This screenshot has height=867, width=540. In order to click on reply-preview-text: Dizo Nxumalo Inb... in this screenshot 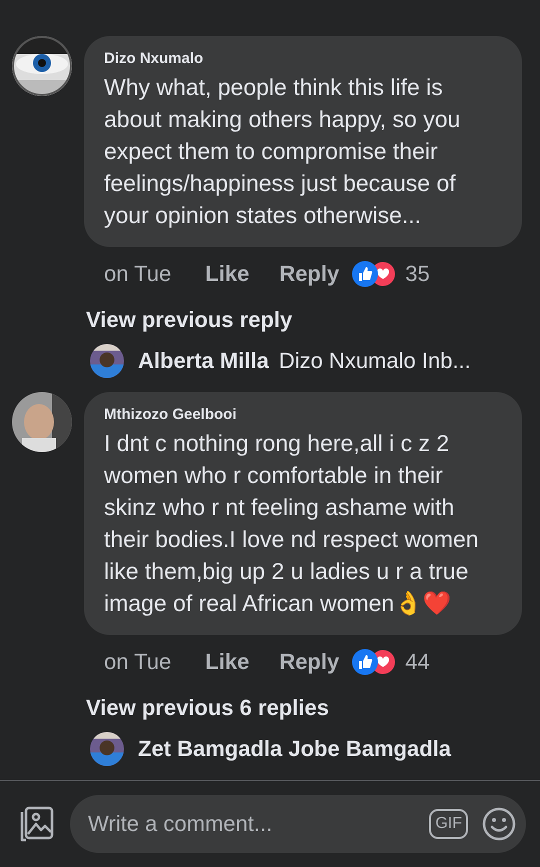, I will do `click(374, 361)`.